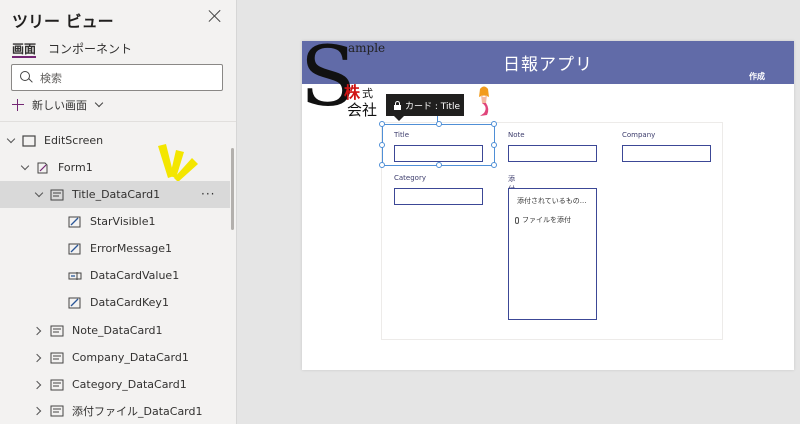  I want to click on company-logo: S ample 株 式 会社, so click(343, 80).